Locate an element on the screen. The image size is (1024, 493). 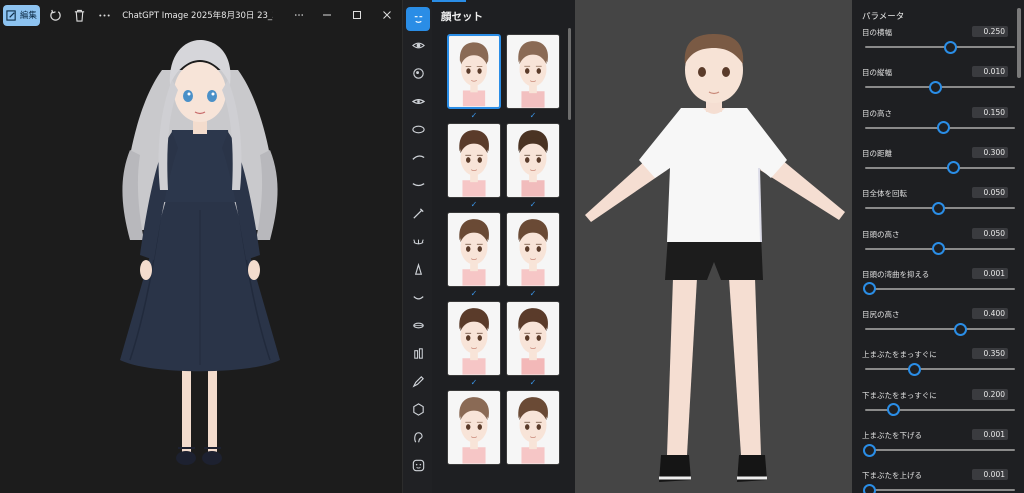
parameter-label: 下まぶたをまっすぐに is located at coordinates (899, 395).